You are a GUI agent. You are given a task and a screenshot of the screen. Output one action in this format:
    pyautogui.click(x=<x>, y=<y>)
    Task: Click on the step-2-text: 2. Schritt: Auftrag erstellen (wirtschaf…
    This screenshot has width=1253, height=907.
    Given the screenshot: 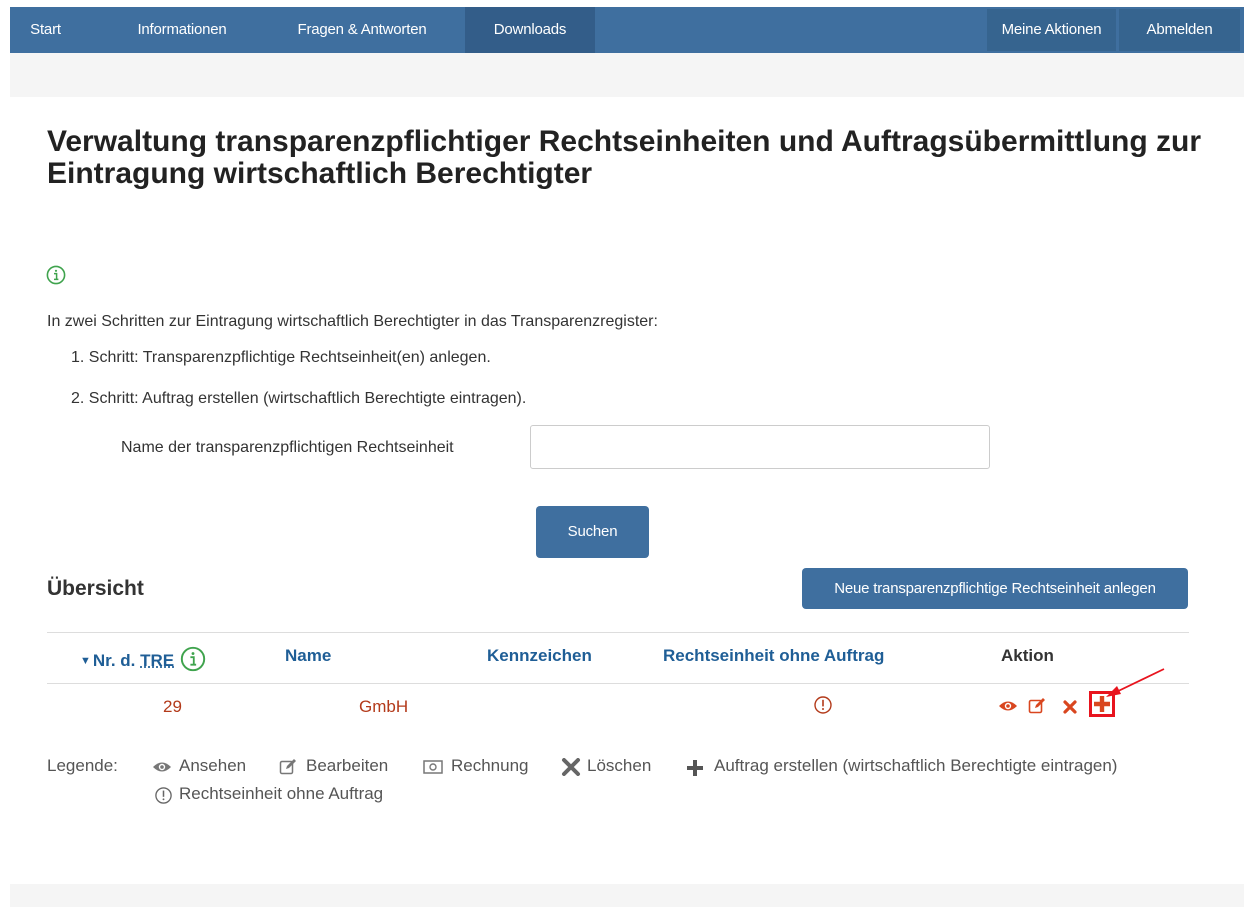 What is the action you would take?
    pyautogui.click(x=299, y=398)
    